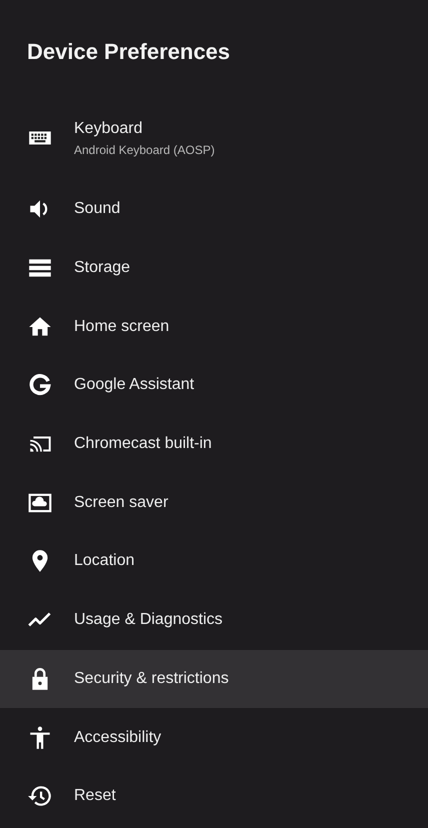  What do you see at coordinates (151, 679) in the screenshot?
I see `item-label: Security & restrictions` at bounding box center [151, 679].